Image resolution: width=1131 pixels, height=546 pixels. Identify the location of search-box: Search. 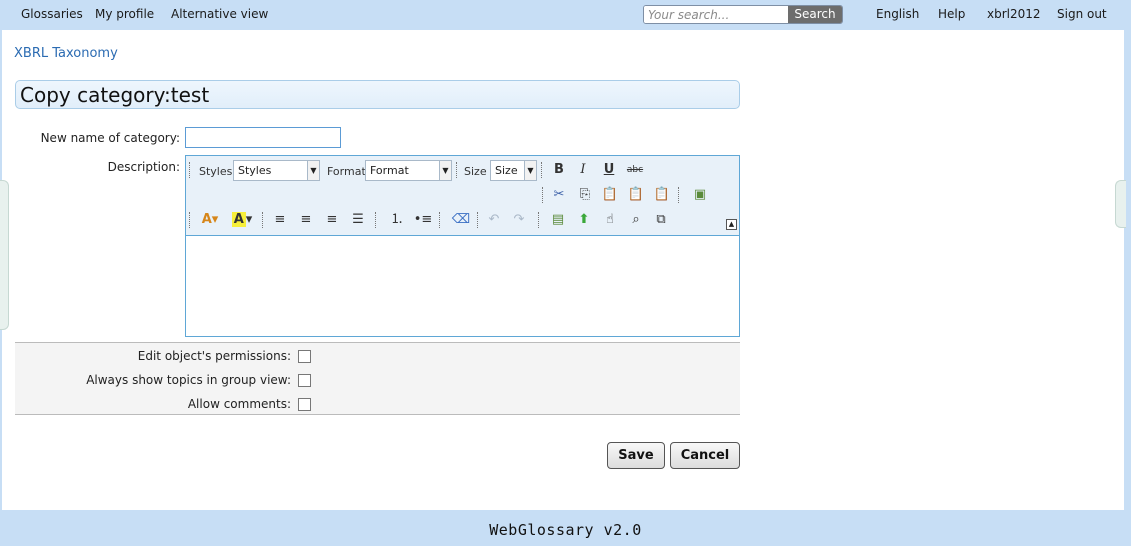
(743, 14).